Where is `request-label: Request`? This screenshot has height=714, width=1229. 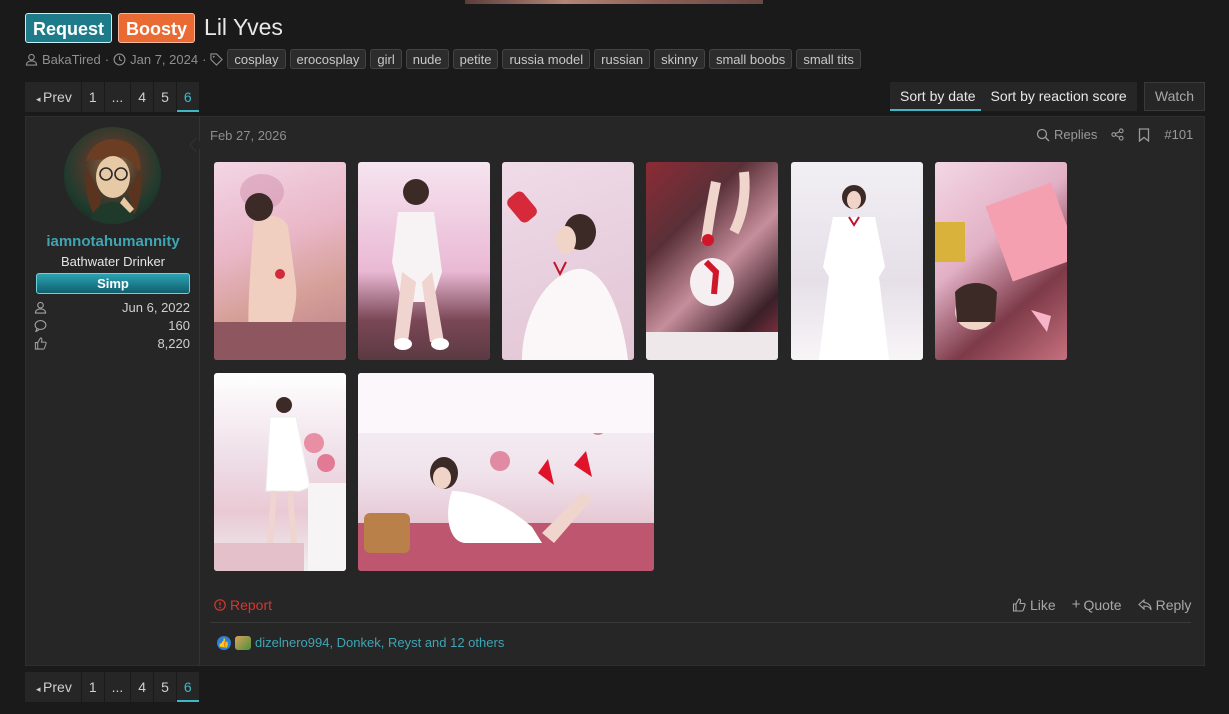 request-label: Request is located at coordinates (69, 27).